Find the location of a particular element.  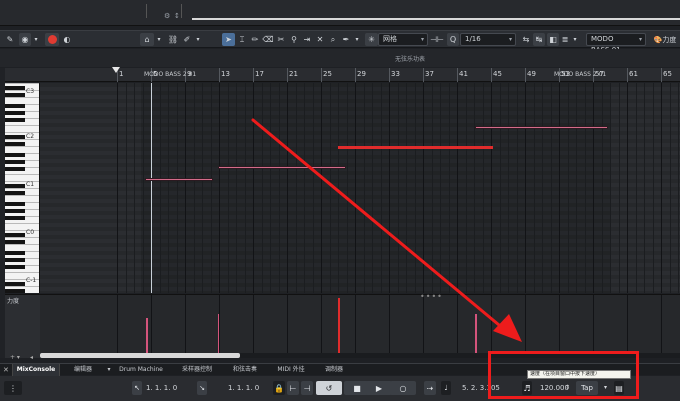

draw-icon: ✒ is located at coordinates (346, 39).